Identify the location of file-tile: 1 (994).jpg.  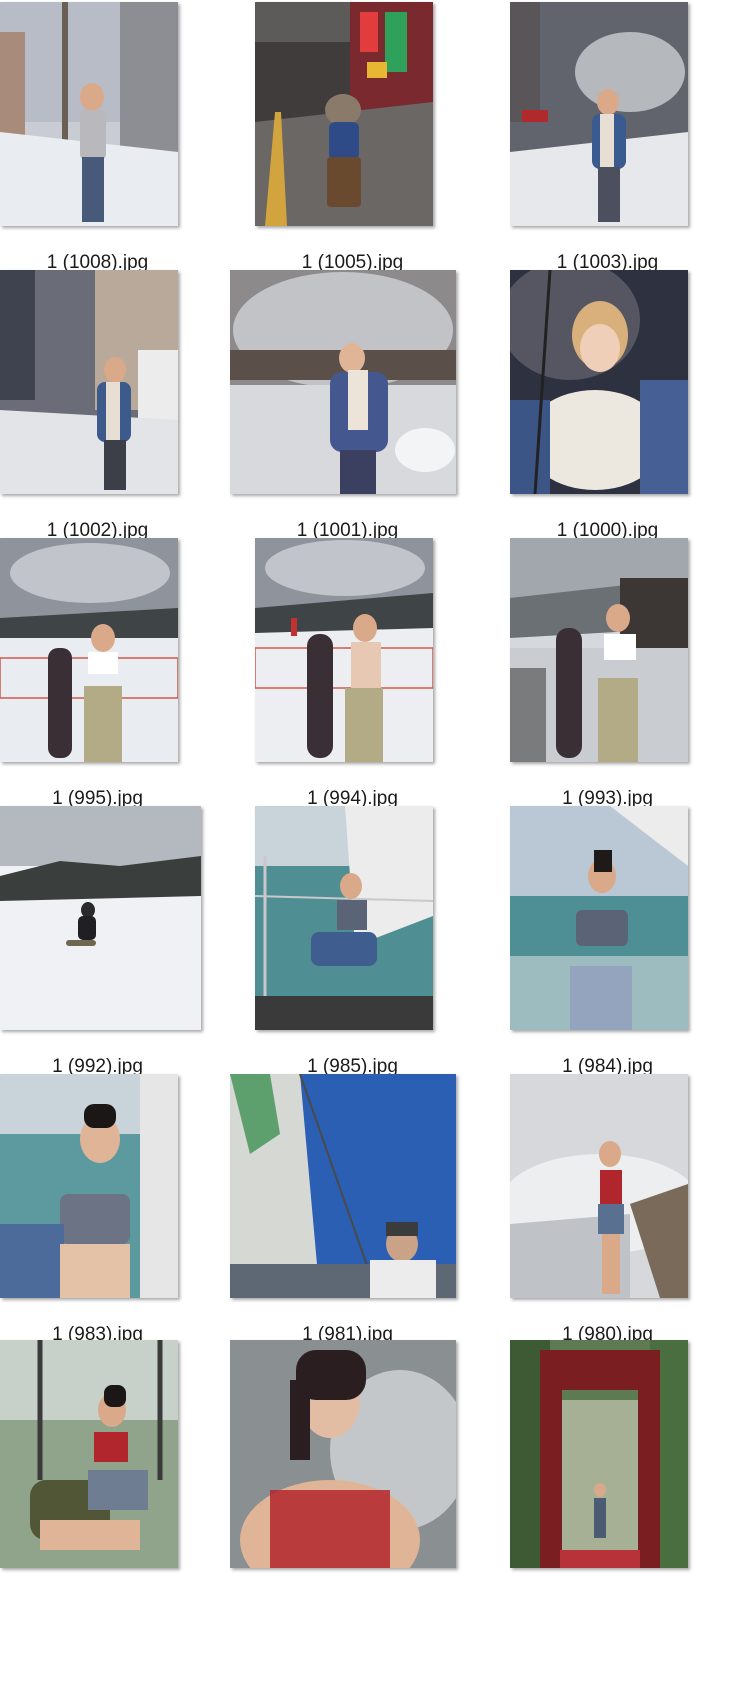
(380, 681).